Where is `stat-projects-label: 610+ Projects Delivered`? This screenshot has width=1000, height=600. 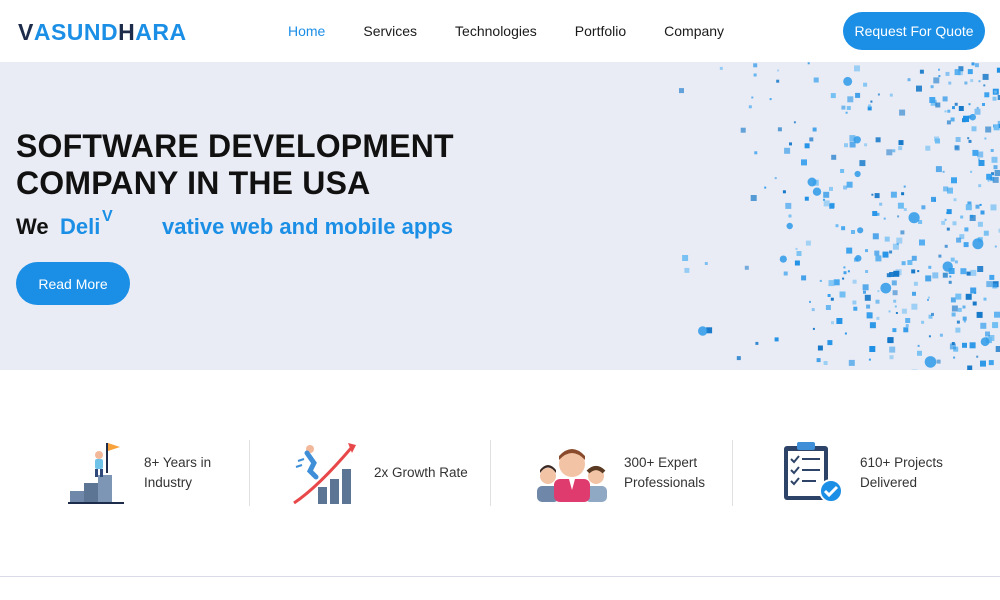
stat-projects-label: 610+ Projects Delivered is located at coordinates (901, 472).